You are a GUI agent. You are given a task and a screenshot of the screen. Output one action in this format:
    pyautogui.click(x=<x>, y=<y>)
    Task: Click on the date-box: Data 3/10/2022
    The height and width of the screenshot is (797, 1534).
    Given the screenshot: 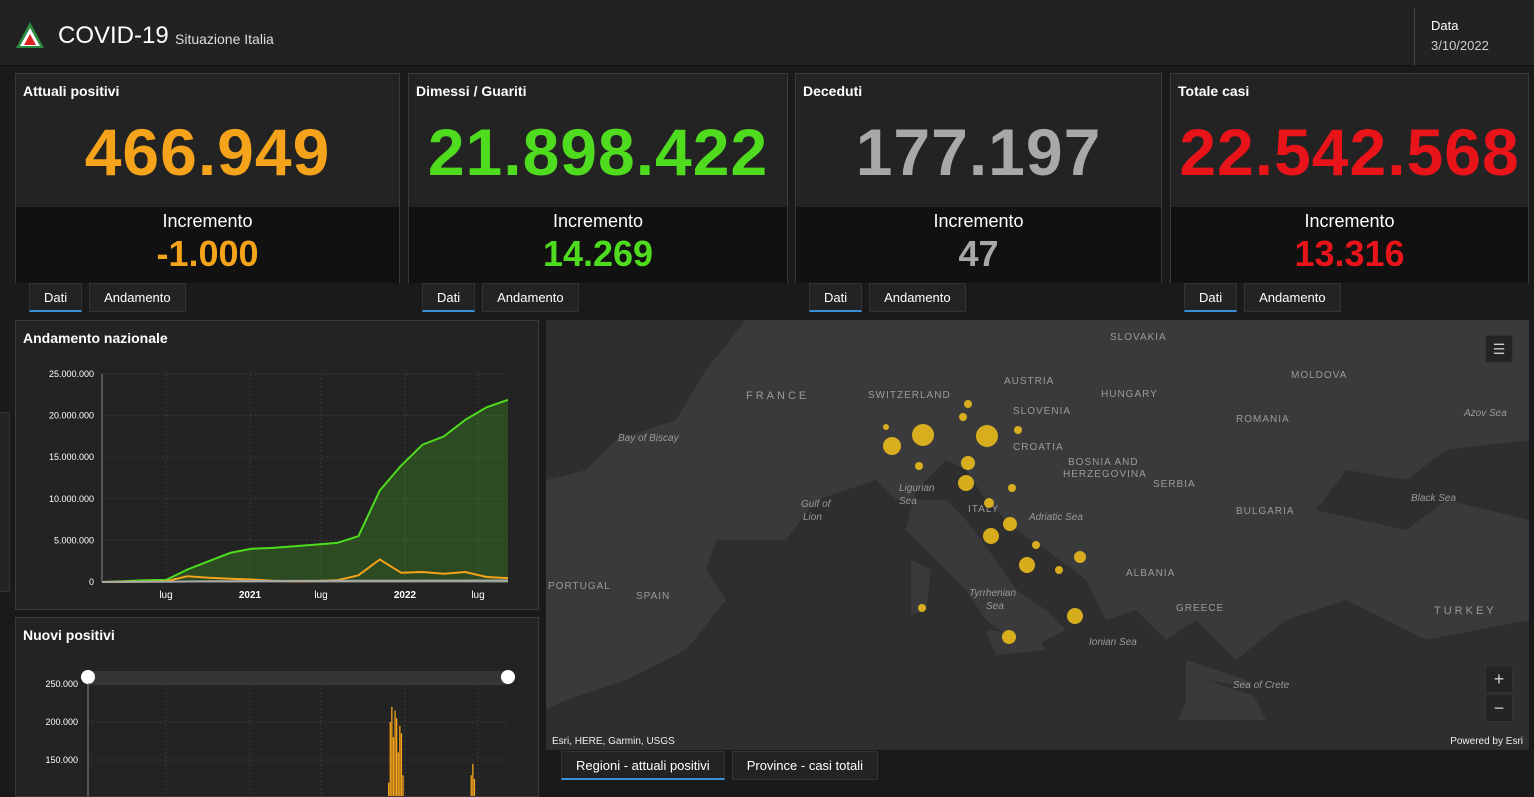 What is the action you would take?
    pyautogui.click(x=1474, y=37)
    